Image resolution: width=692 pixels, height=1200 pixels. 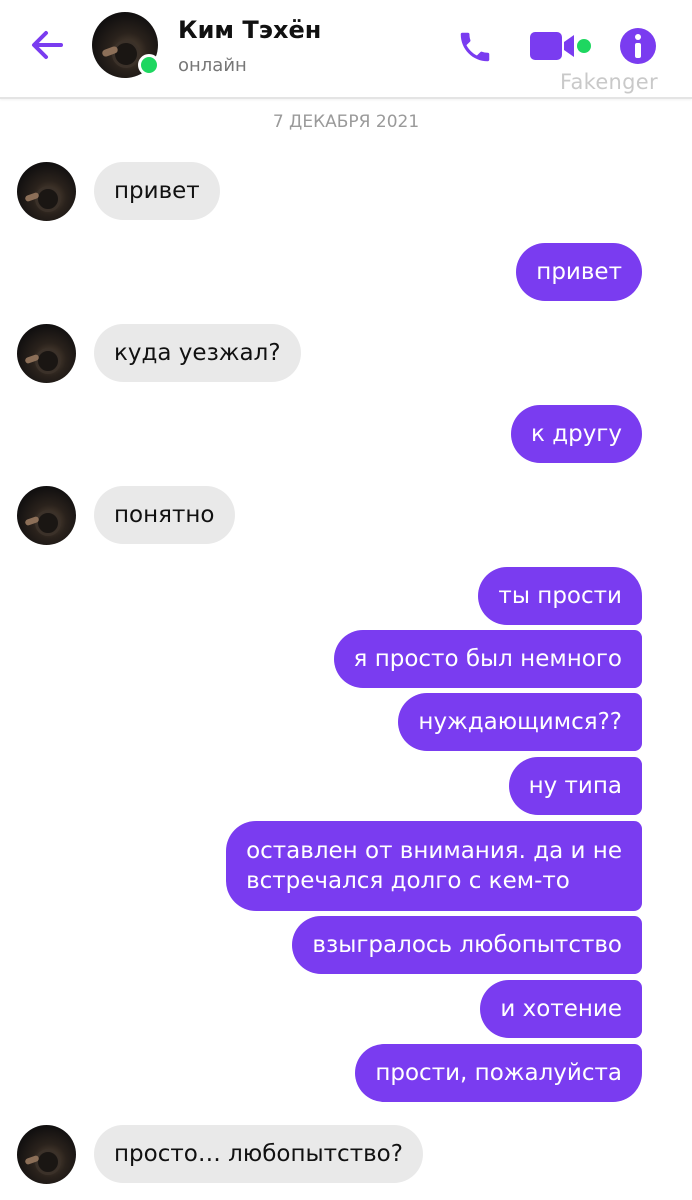 What do you see at coordinates (434, 851) in the screenshot?
I see `message-line: оставлен от внимания. да и не` at bounding box center [434, 851].